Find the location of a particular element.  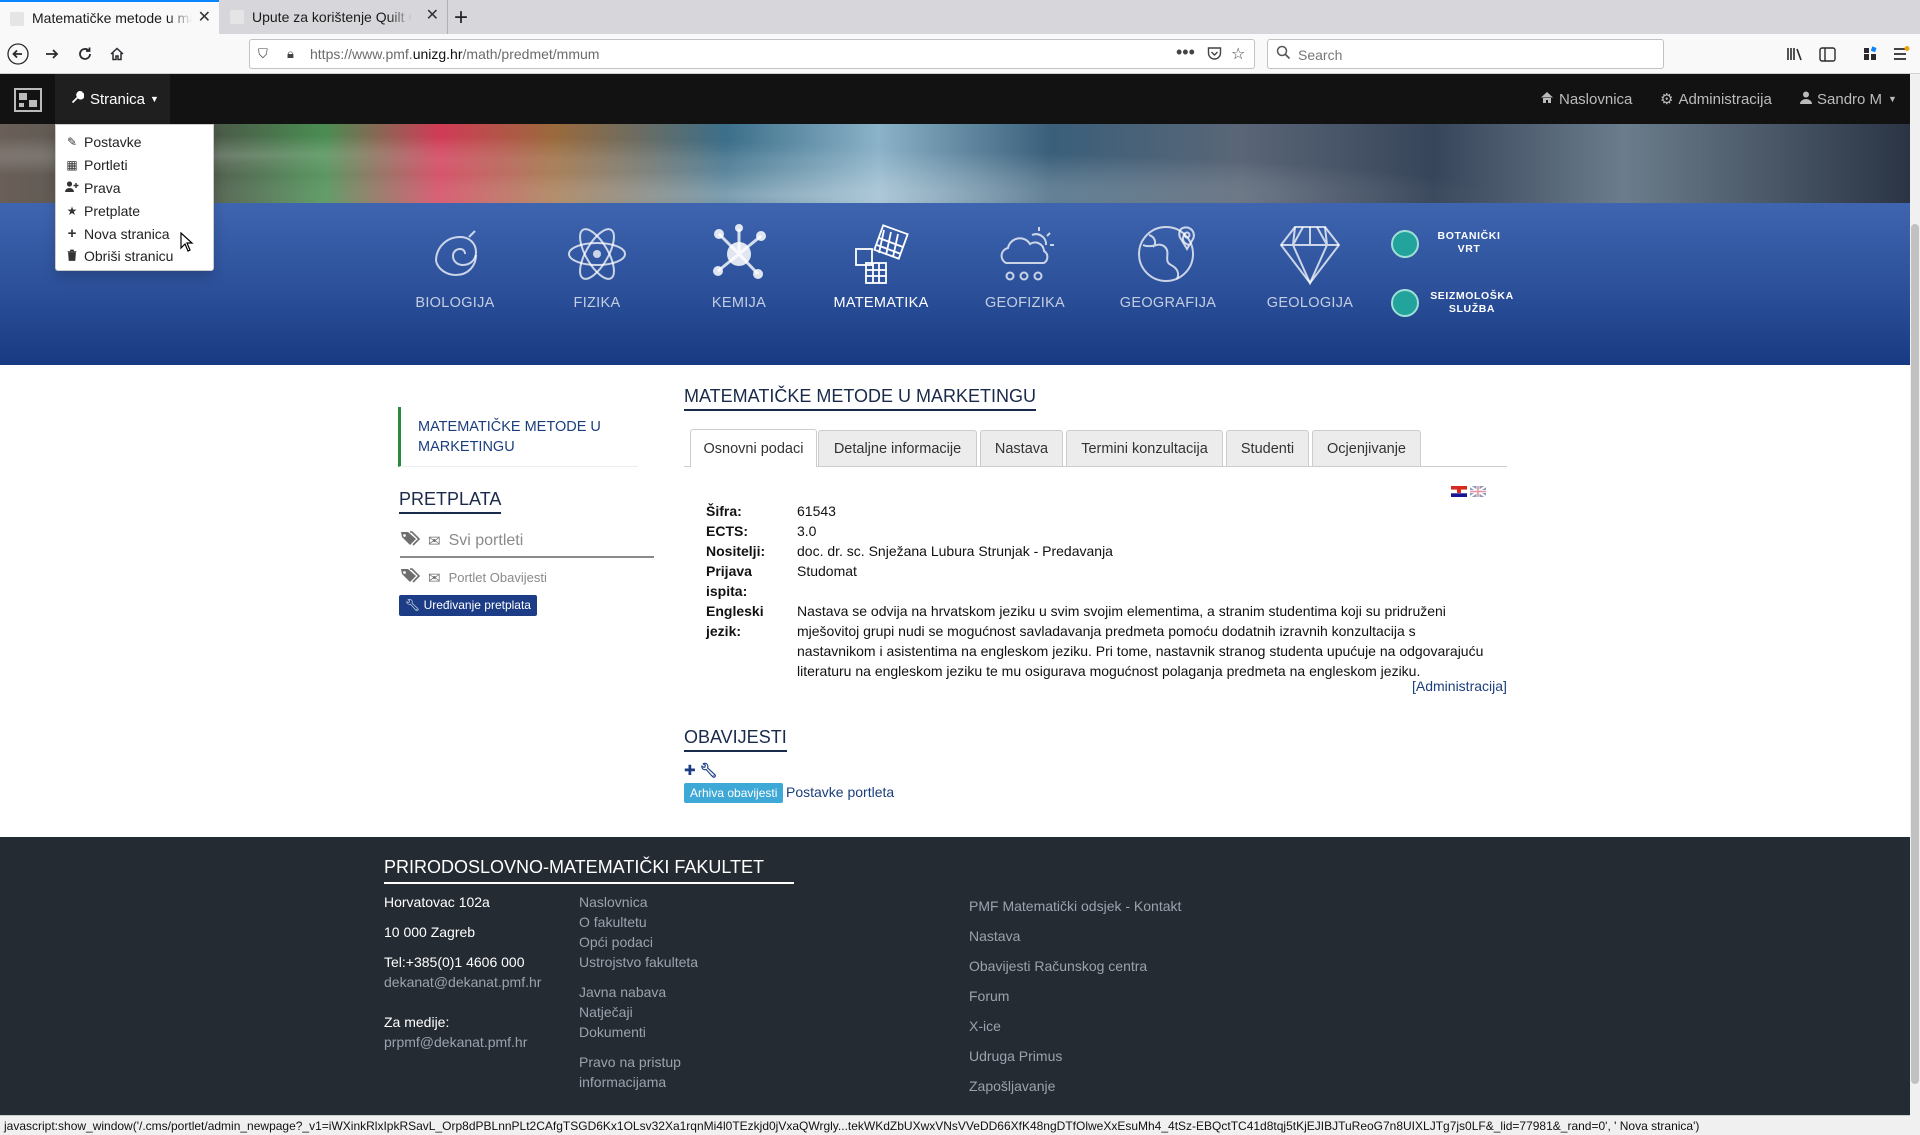

sidebar-course-label: MARKETINGU is located at coordinates (466, 447).